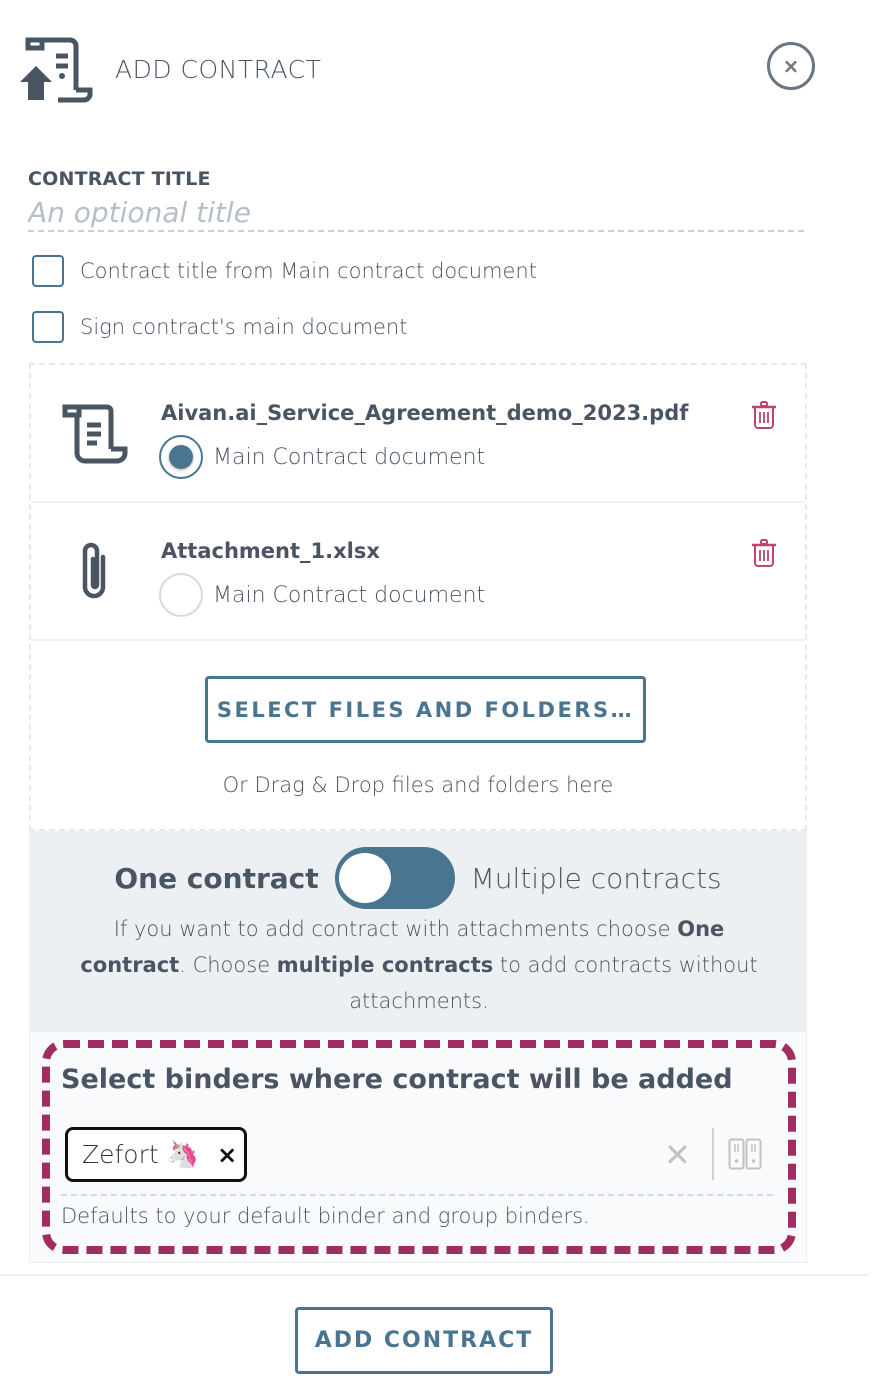 Image resolution: width=878 pixels, height=1388 pixels. What do you see at coordinates (228, 965) in the screenshot?
I see `mode-desc-text: . Choose` at bounding box center [228, 965].